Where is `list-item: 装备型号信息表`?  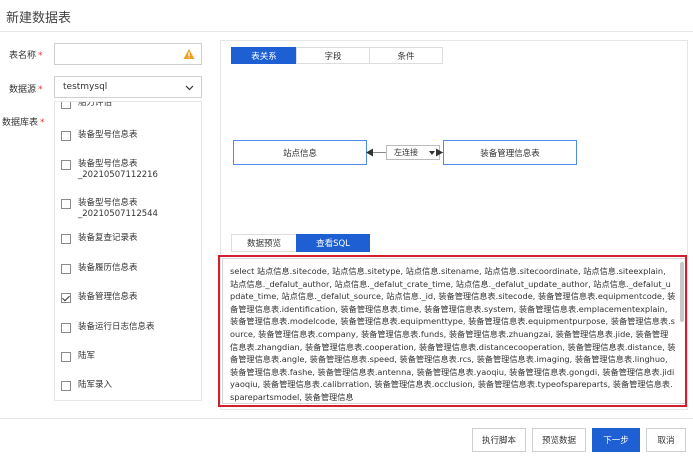
list-item: 装备型号信息表 is located at coordinates (124, 135).